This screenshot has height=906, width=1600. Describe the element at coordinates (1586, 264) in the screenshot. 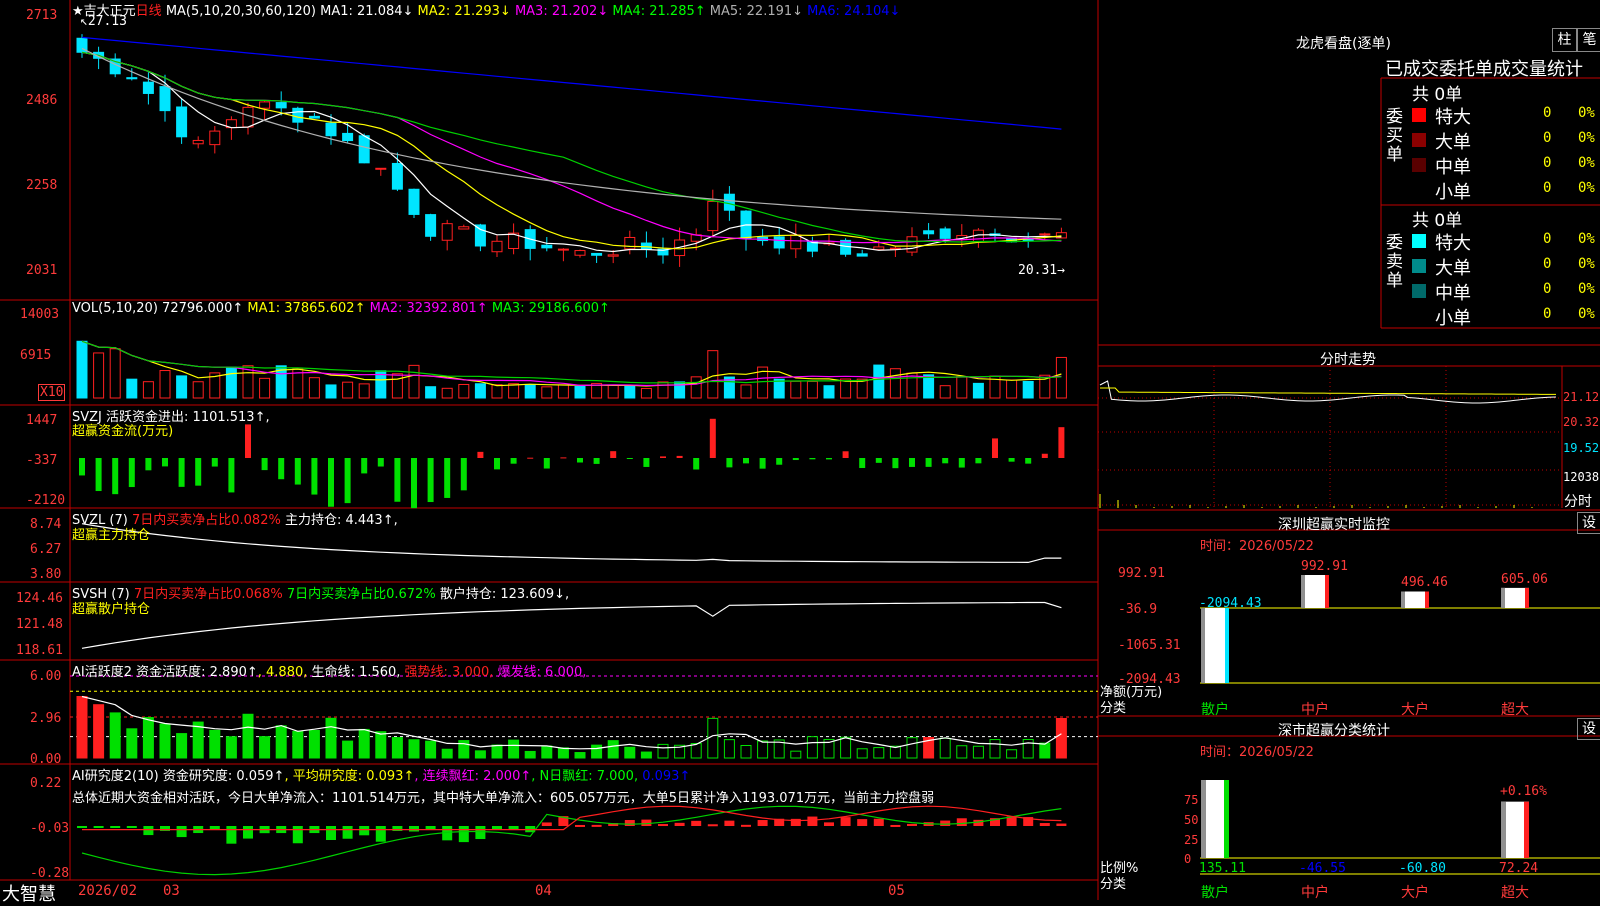

I see `order-percent: 0%` at that location.